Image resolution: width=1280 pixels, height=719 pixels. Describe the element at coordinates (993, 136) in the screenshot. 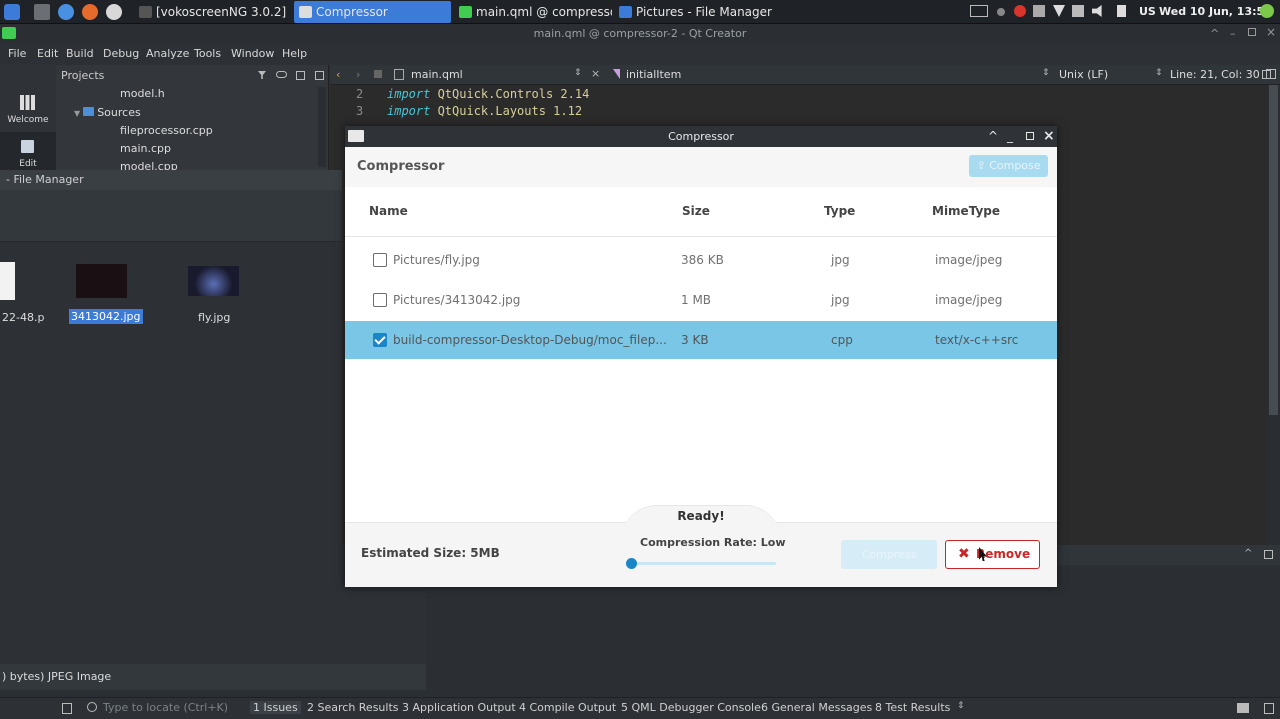

I see `shade-icon: ^` at that location.